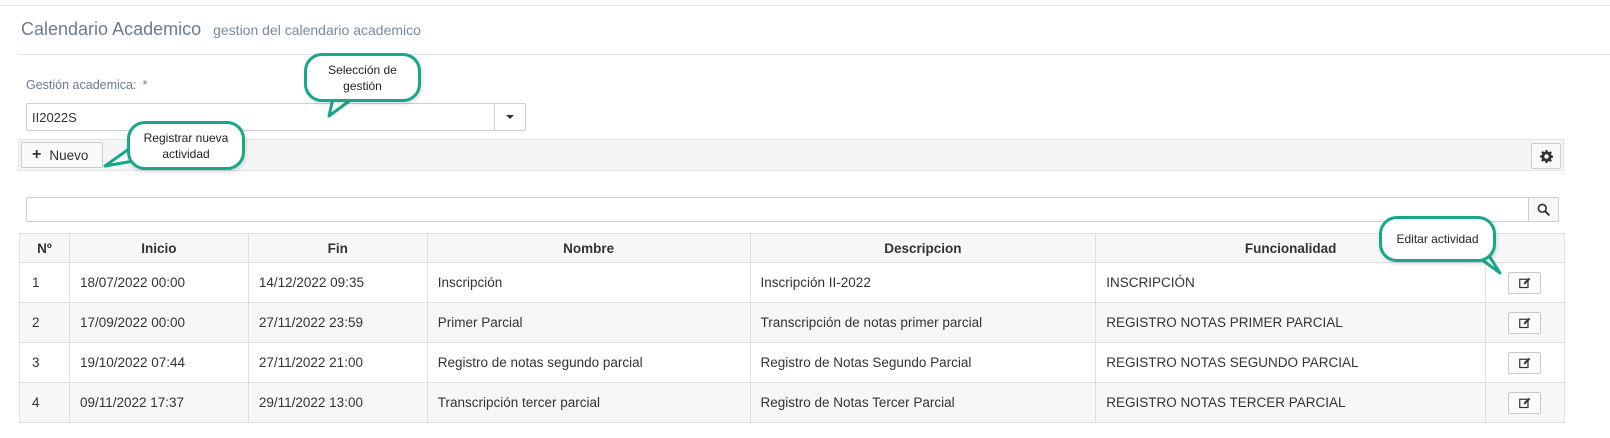 This screenshot has height=438, width=1610. What do you see at coordinates (805, 5) in the screenshot?
I see `top-border` at bounding box center [805, 5].